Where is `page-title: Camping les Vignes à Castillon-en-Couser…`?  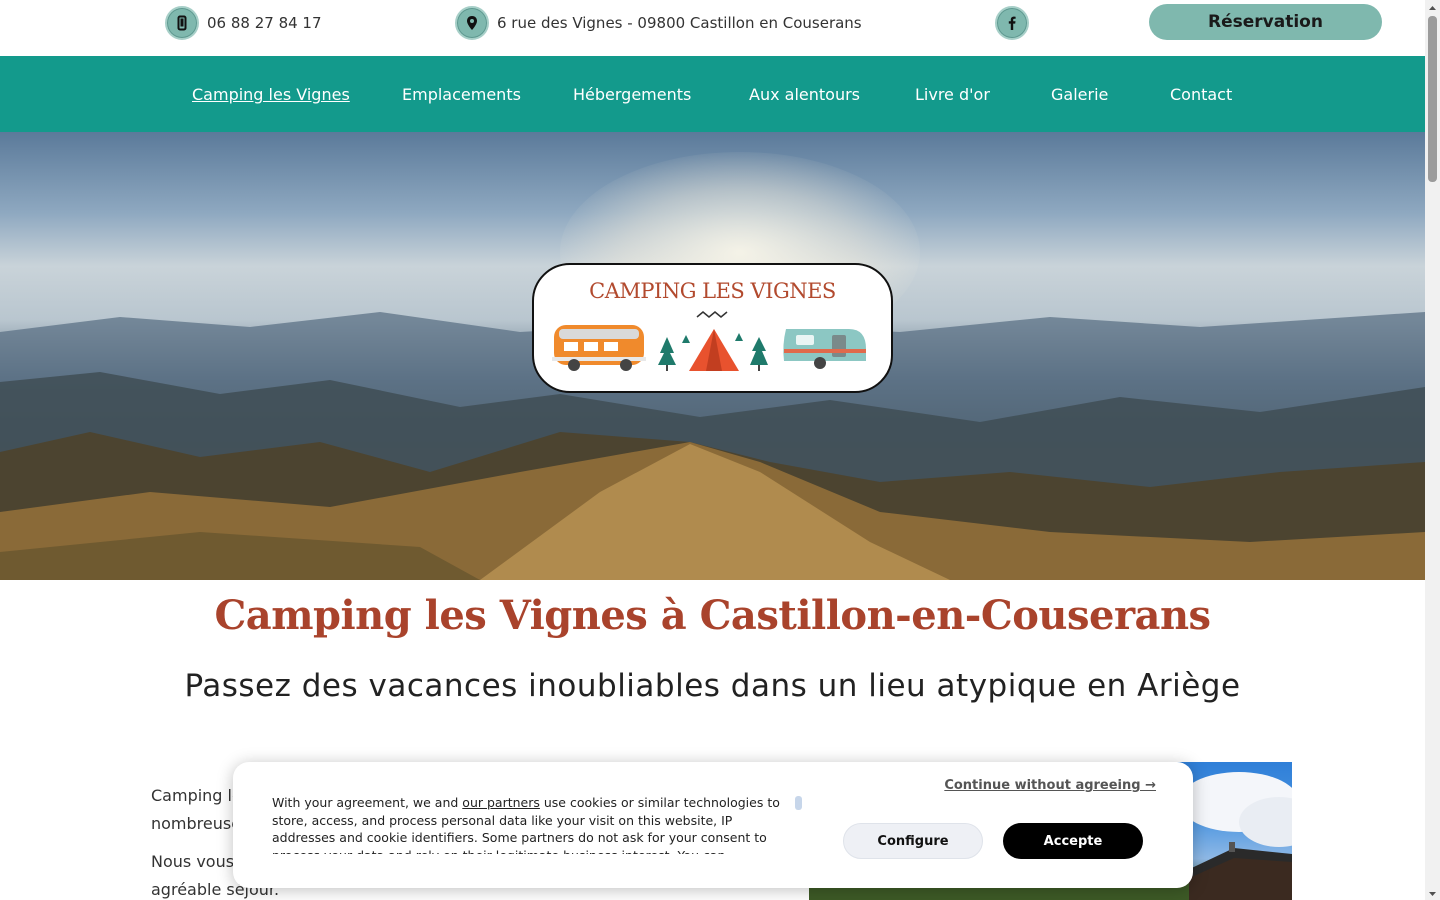 page-title: Camping les Vignes à Castillon-en-Couser… is located at coordinates (712, 615).